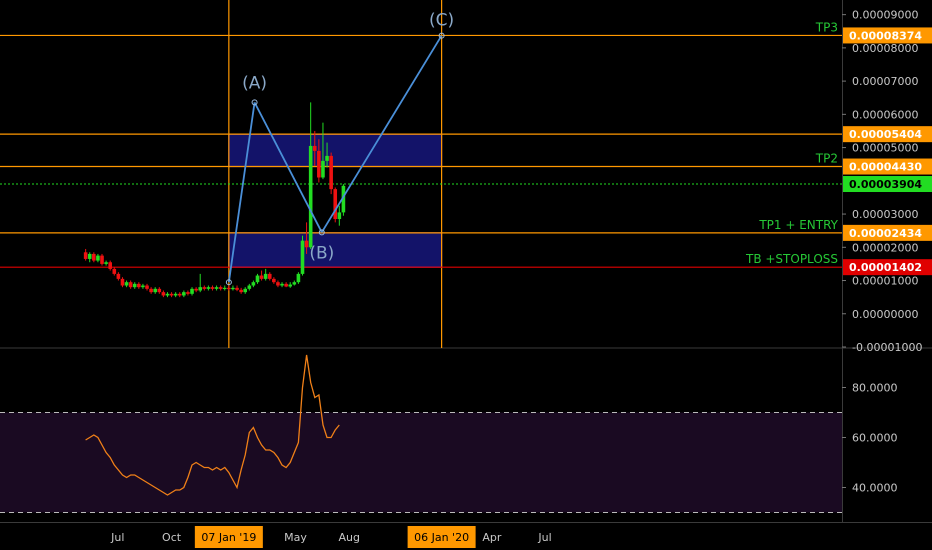 This screenshot has height=550, width=932. What do you see at coordinates (885, 214) in the screenshot?
I see `price-tick-label: 0.00003000` at bounding box center [885, 214].